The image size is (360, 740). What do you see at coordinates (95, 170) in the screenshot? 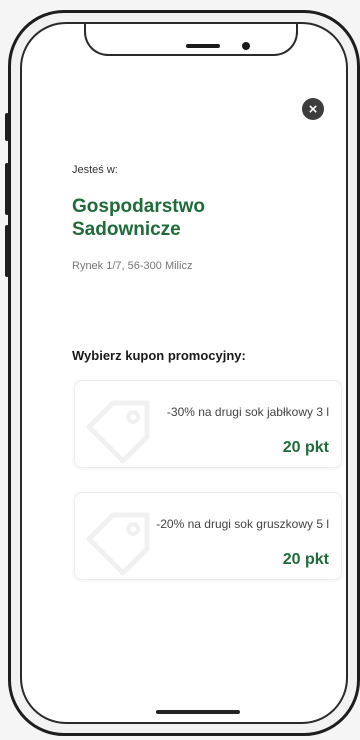
I see `location-label: Jesteś w:` at bounding box center [95, 170].